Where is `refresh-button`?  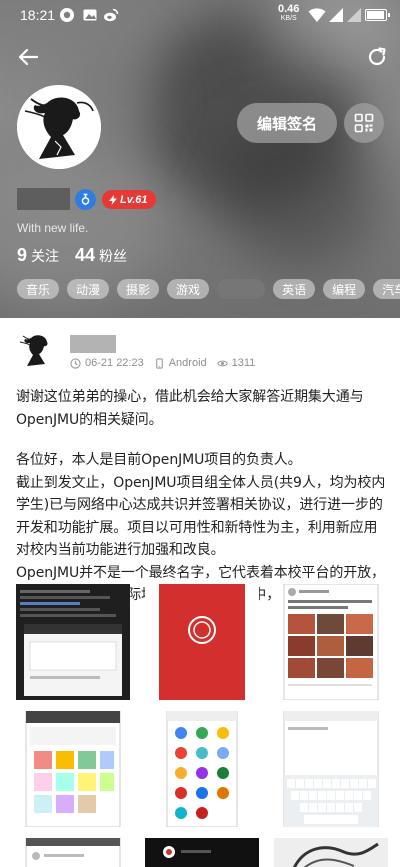
refresh-button is located at coordinates (377, 57).